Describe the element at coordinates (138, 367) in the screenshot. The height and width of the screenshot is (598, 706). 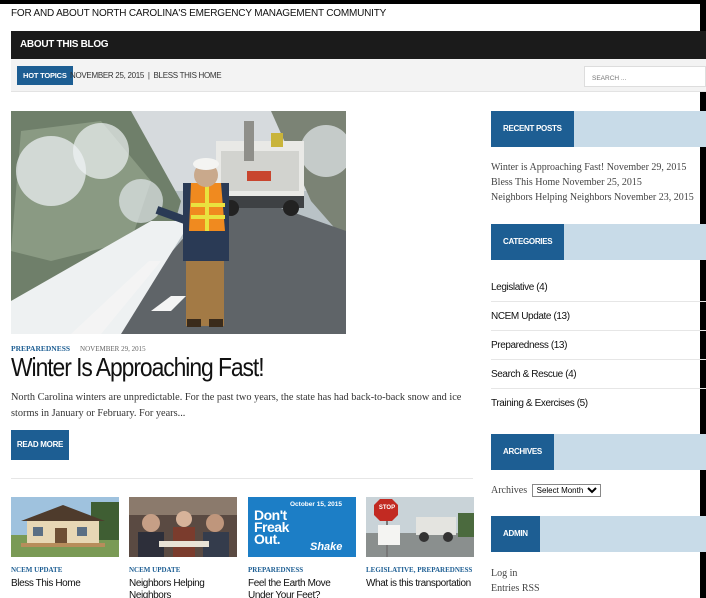
I see `featured-post-title: Winter Is Approaching Fast!` at that location.